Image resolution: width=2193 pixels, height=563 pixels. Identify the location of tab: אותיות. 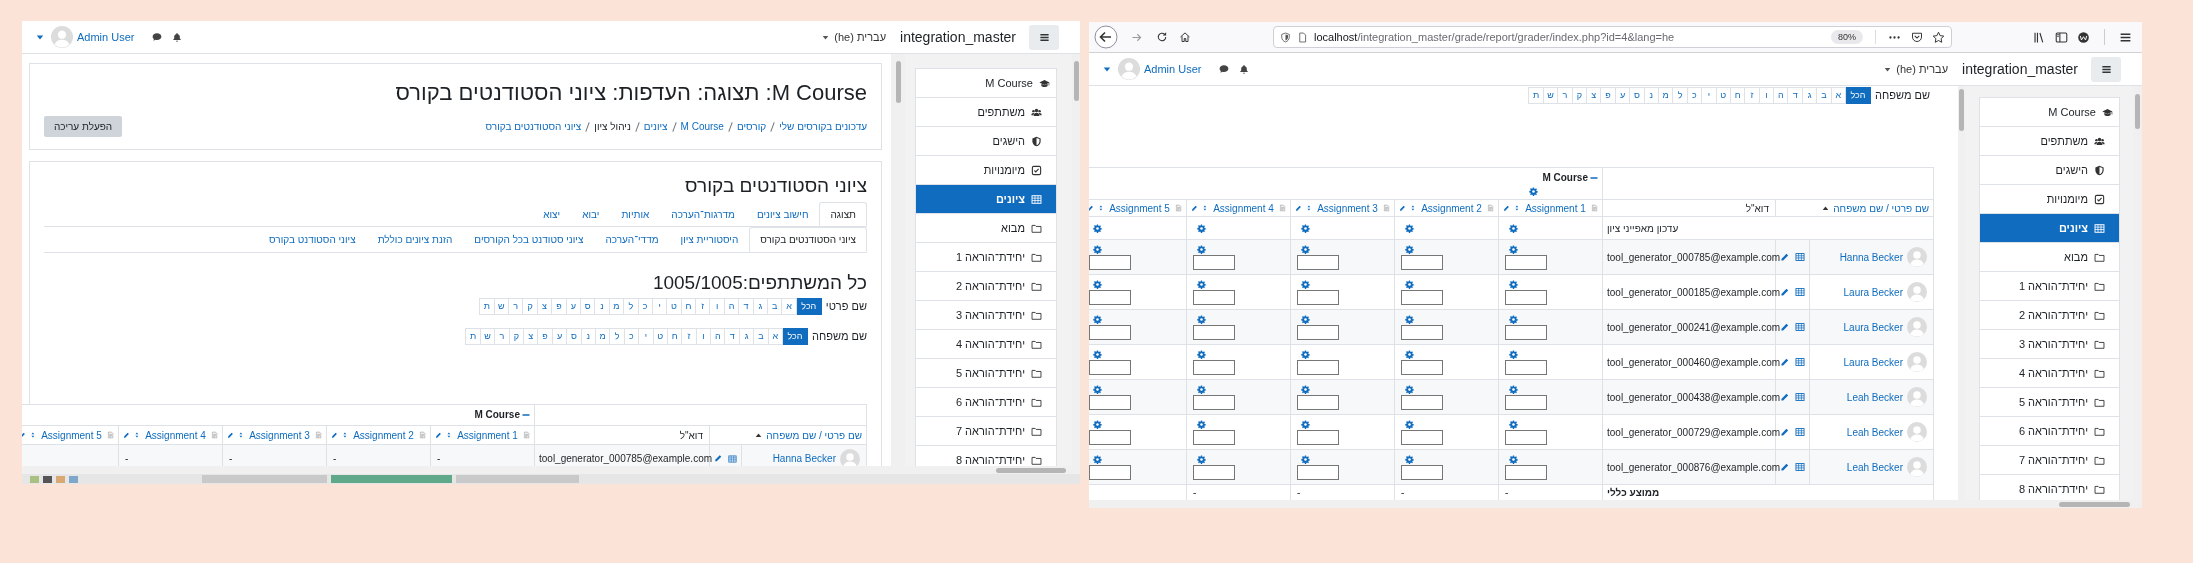
(635, 214).